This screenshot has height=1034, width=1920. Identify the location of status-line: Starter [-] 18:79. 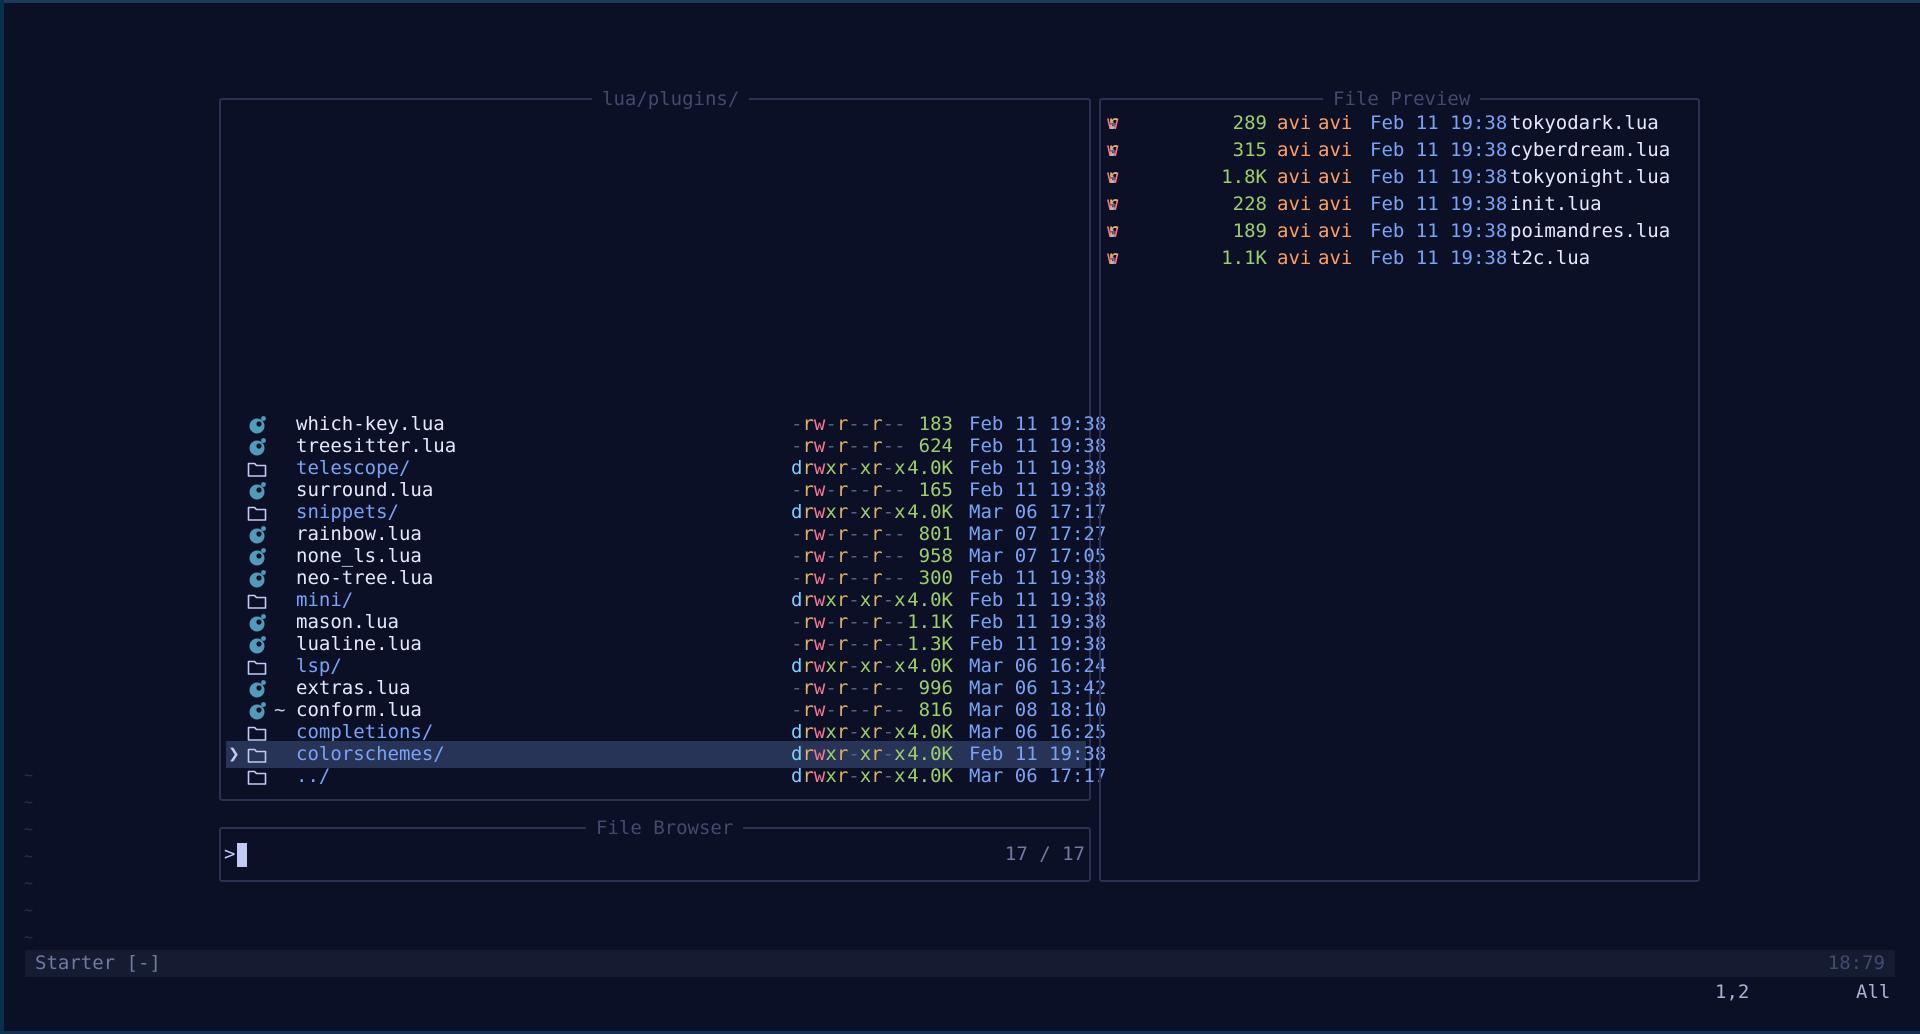
(960, 963).